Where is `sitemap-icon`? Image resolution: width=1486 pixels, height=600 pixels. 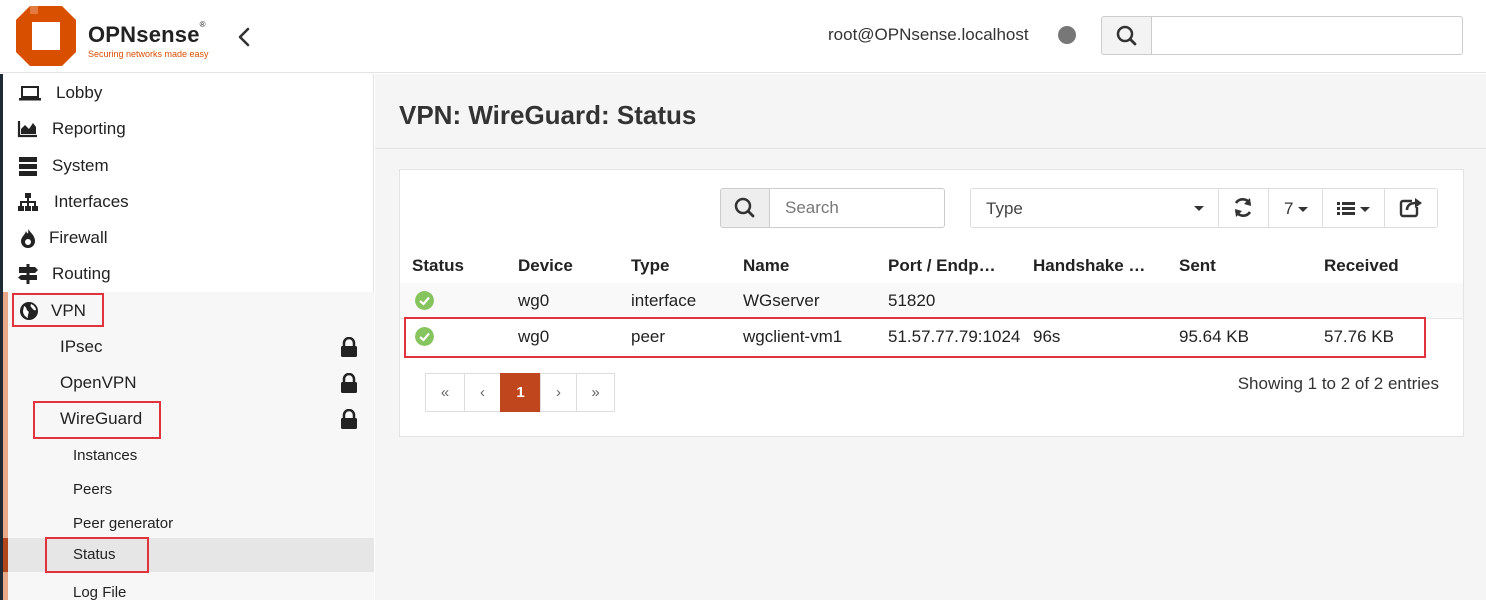
sitemap-icon is located at coordinates (28, 202).